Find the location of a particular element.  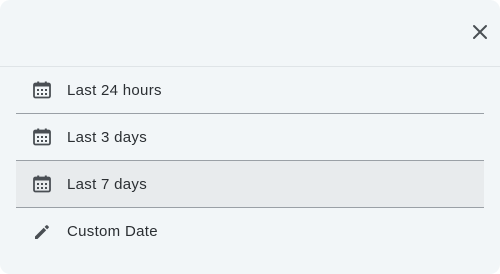

option-label: Last 24 hours is located at coordinates (114, 90).